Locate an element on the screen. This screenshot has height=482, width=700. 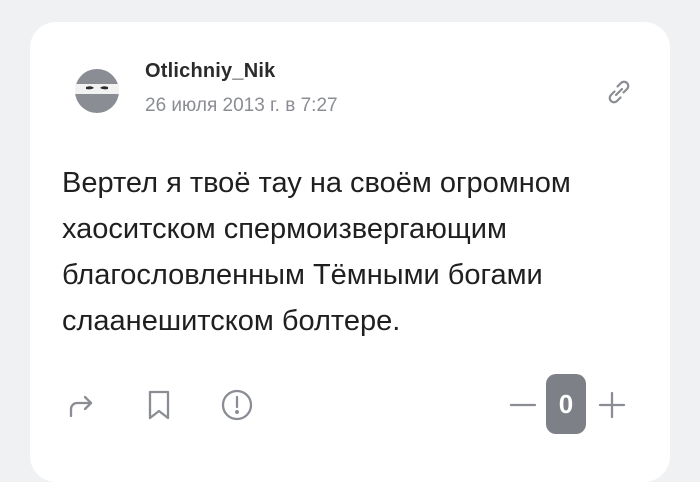
minus-icon is located at coordinates (523, 405).